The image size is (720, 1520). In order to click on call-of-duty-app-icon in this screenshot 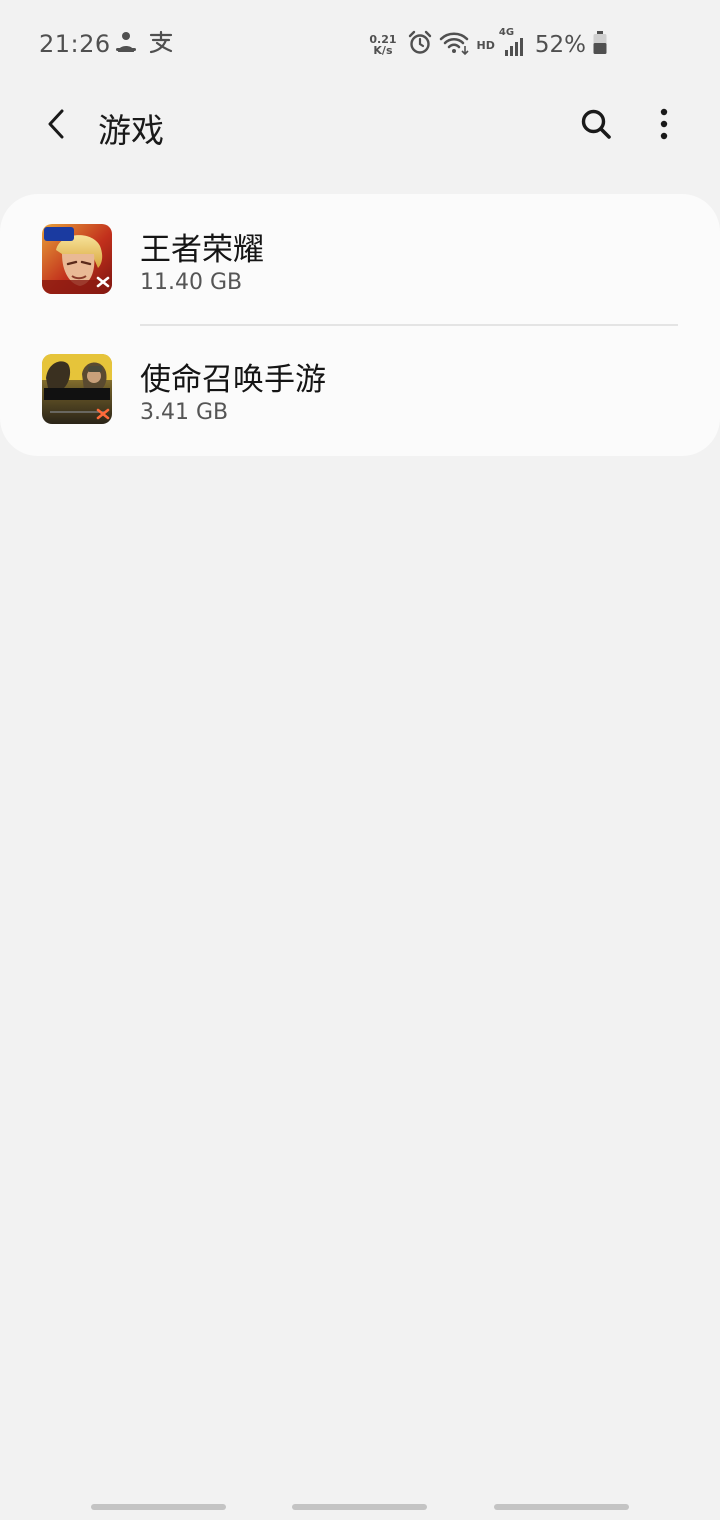, I will do `click(77, 389)`.